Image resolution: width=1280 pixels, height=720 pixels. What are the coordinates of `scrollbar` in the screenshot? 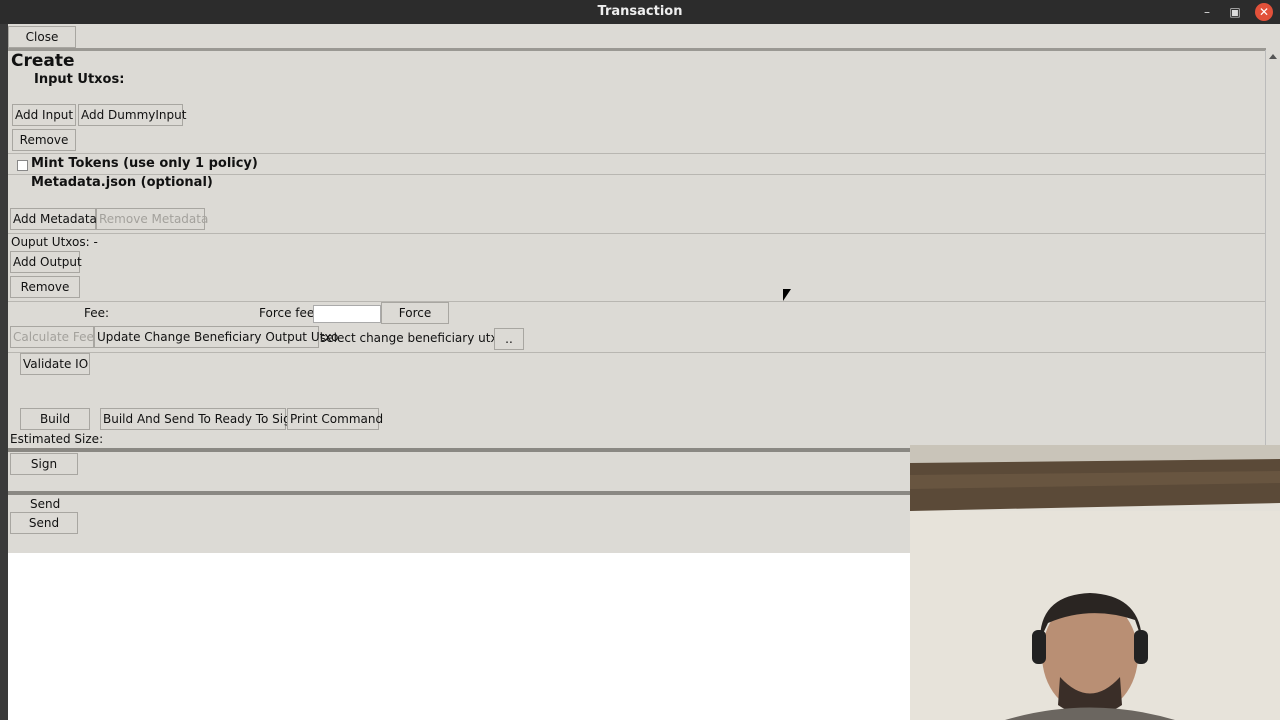 It's located at (1272, 247).